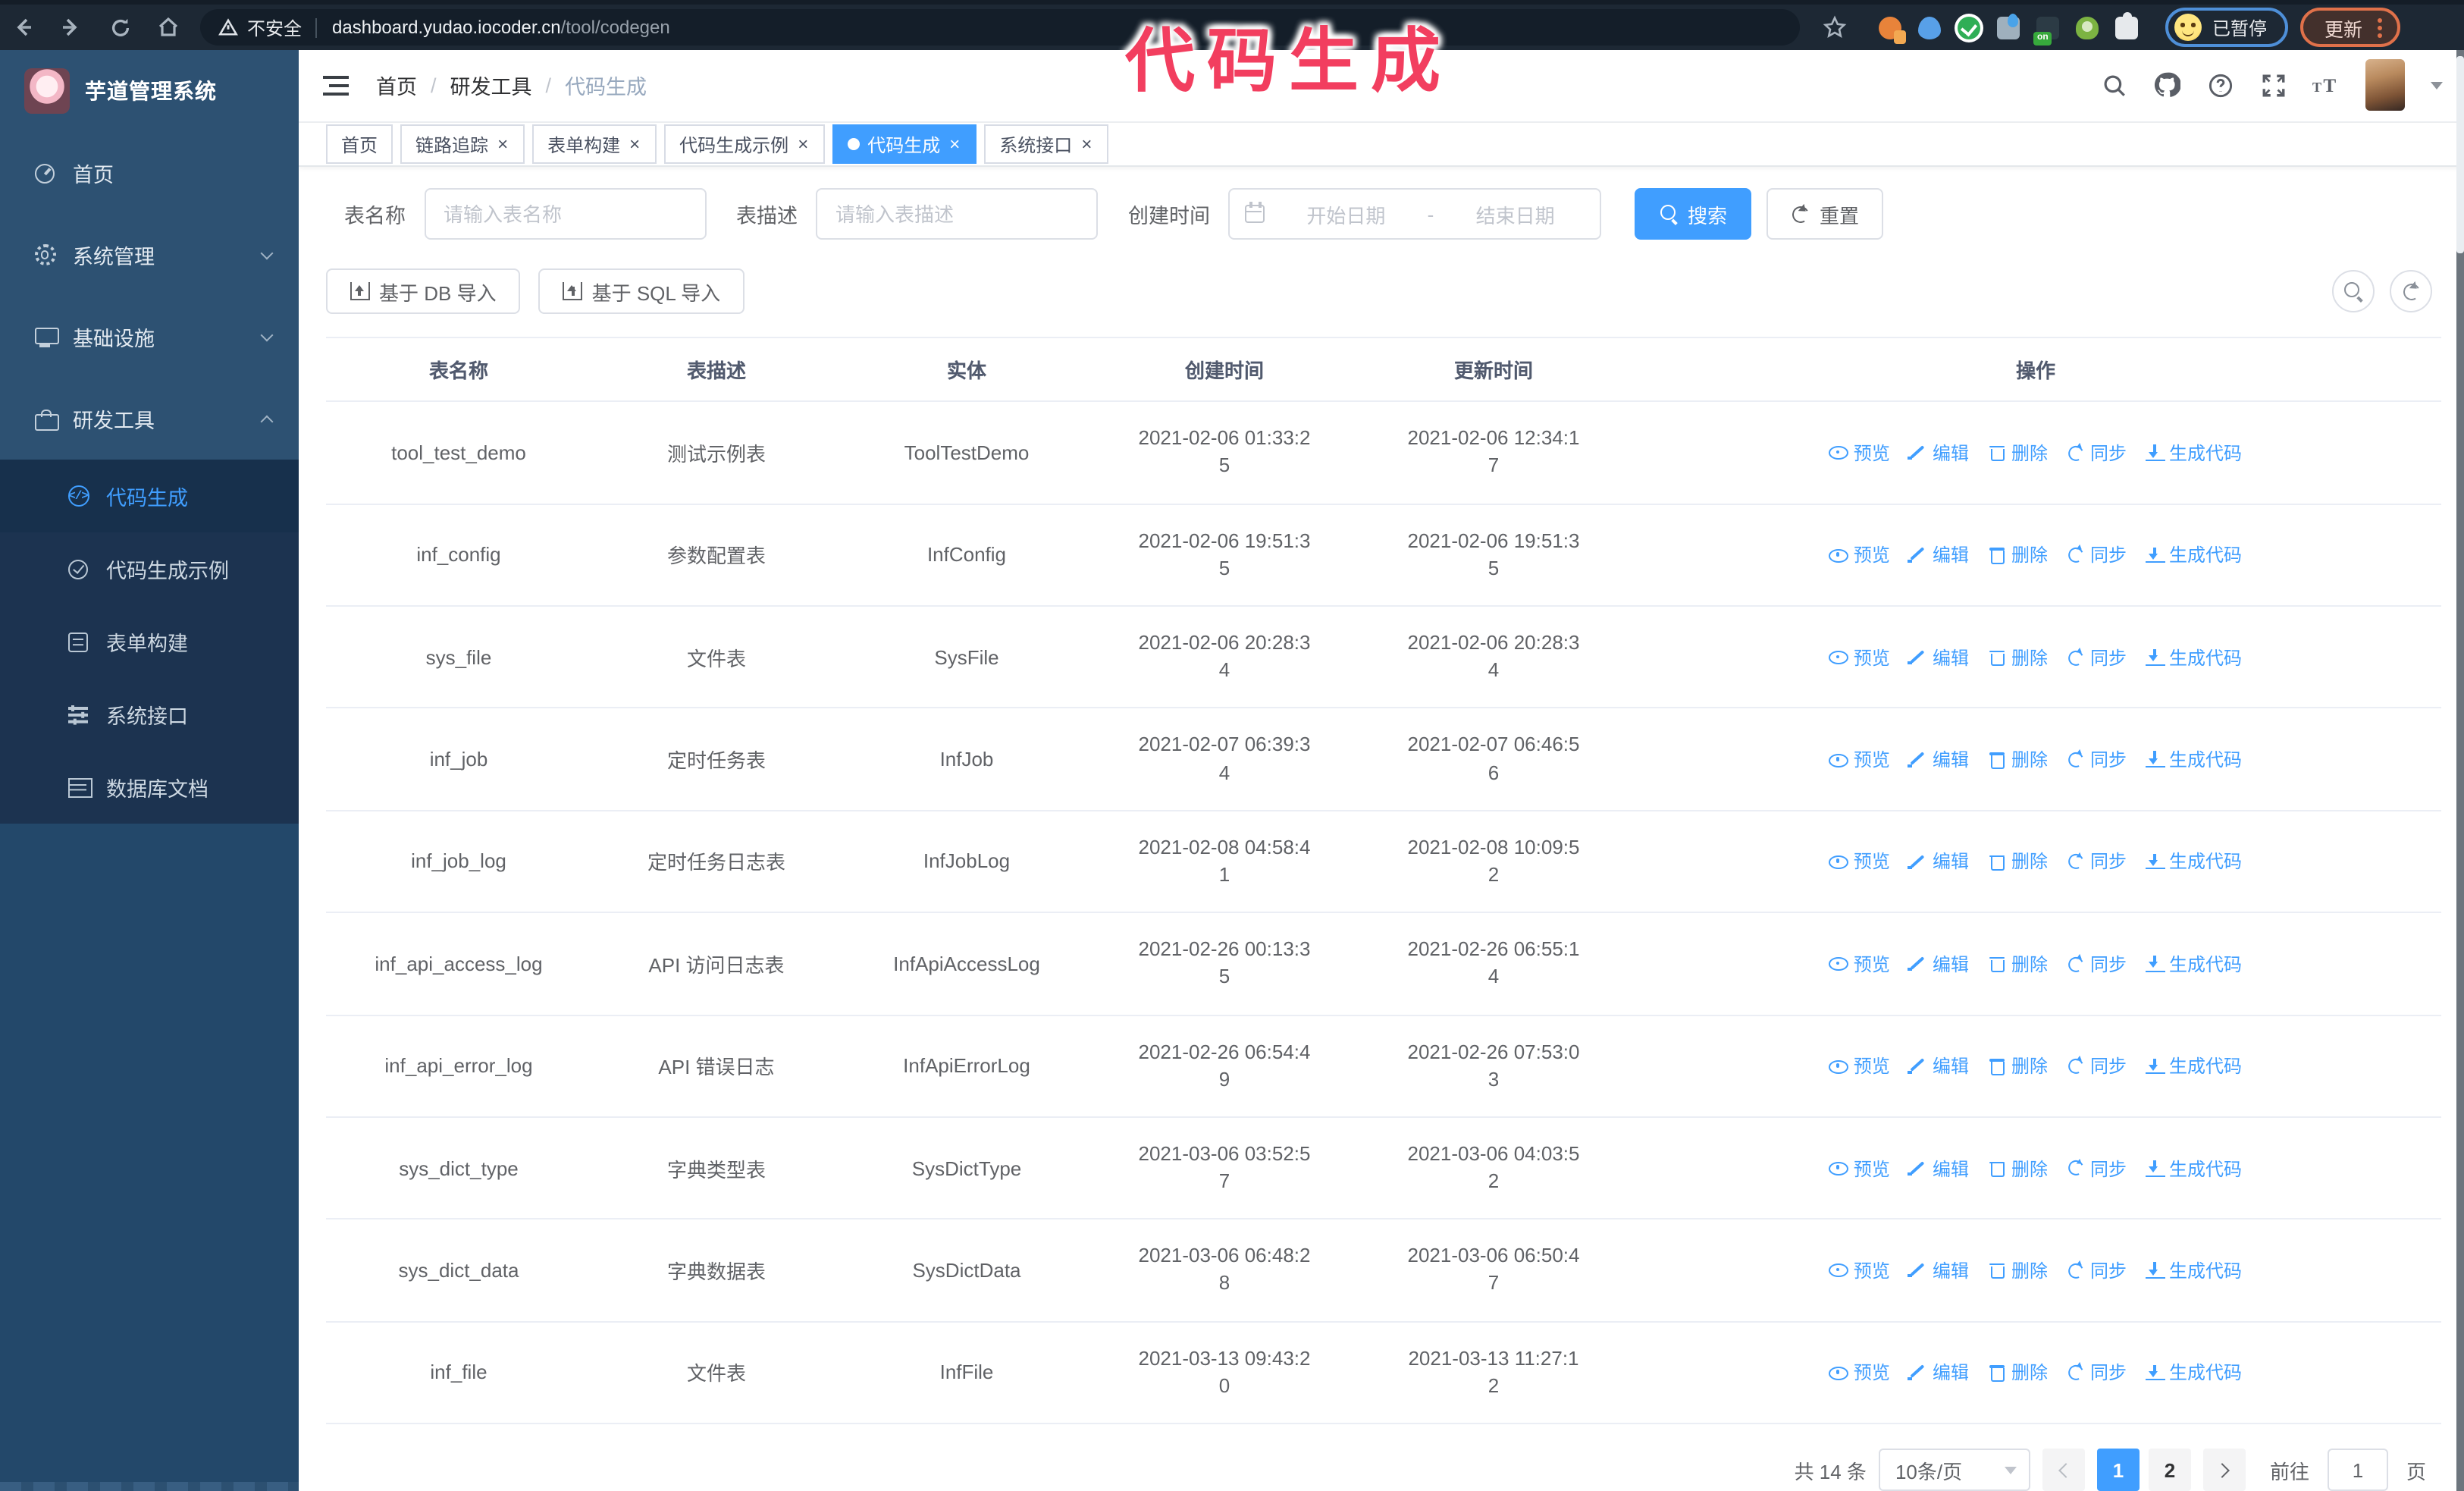  Describe the element at coordinates (274, 27) in the screenshot. I see `security-label: 不安全` at that location.